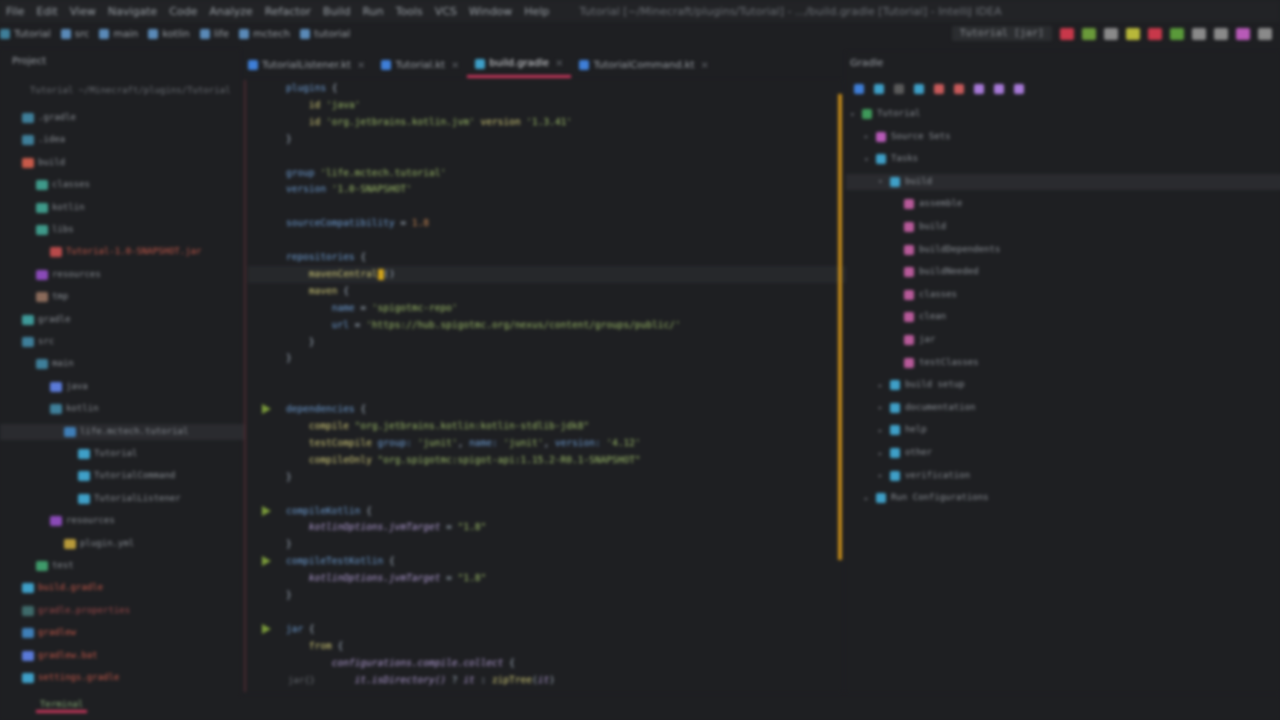 Image resolution: width=1280 pixels, height=720 pixels. What do you see at coordinates (306, 65) in the screenshot?
I see `editor-tab: TutorialListener.kt ×` at bounding box center [306, 65].